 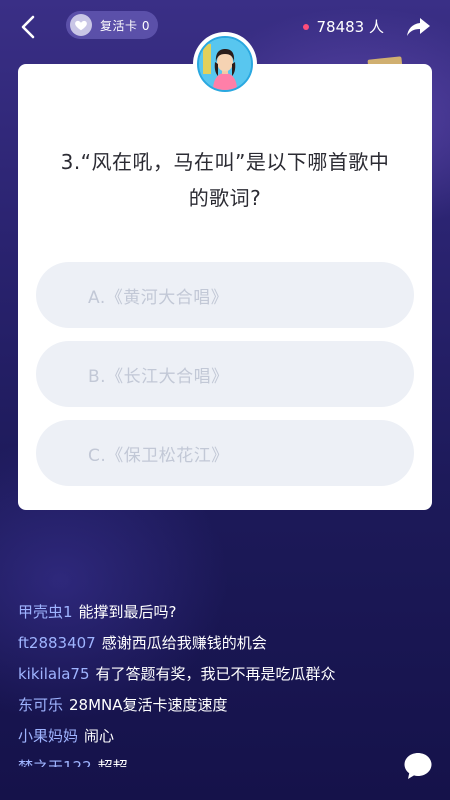 I want to click on chat-text: 超超, so click(x=112, y=762).